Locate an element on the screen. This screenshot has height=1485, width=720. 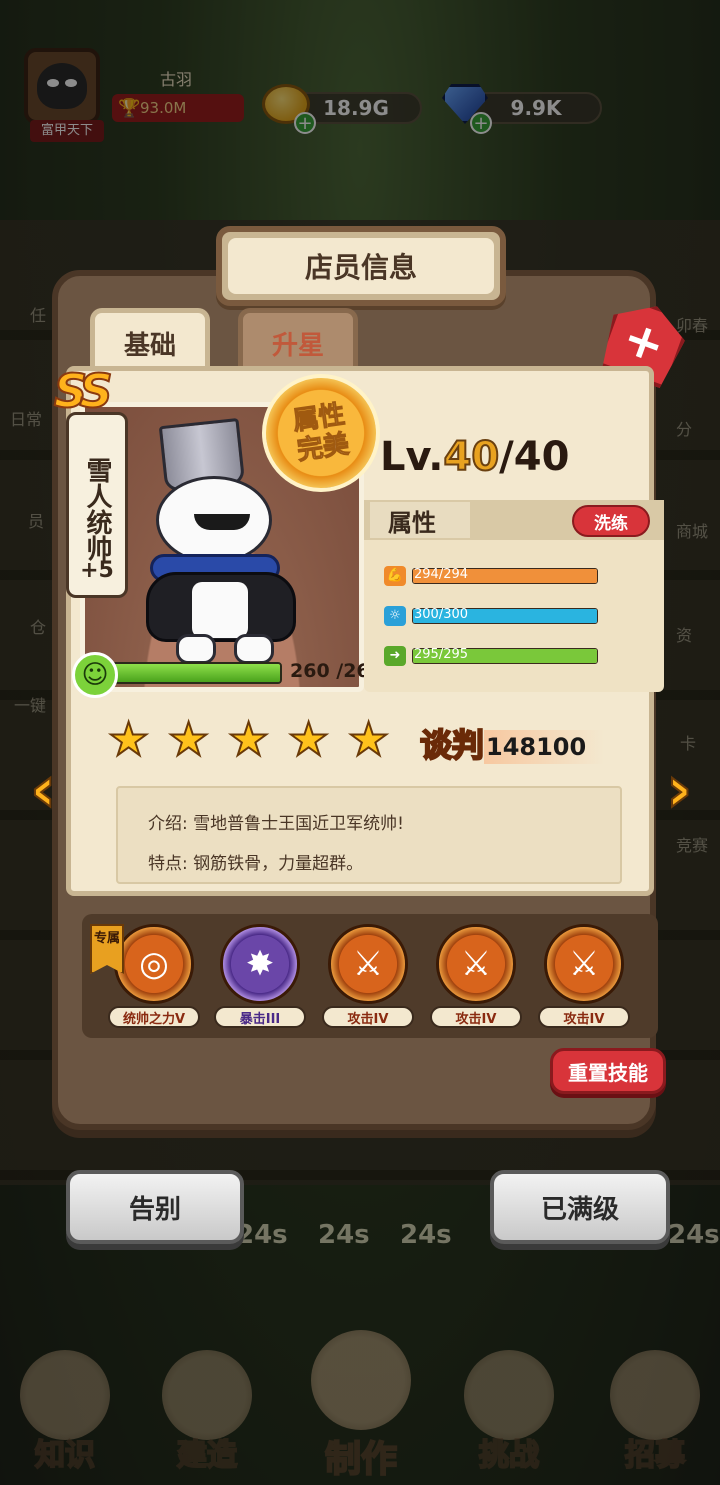
panel-title-plate: 店员信息 is located at coordinates (361, 266).